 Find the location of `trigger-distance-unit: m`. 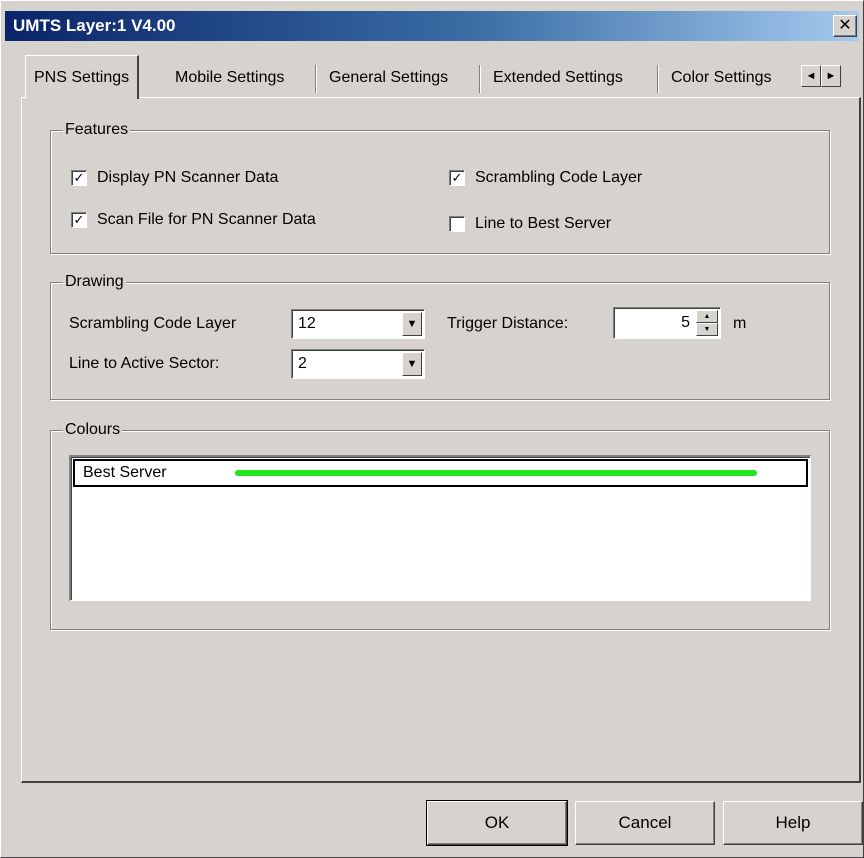

trigger-distance-unit: m is located at coordinates (740, 323).